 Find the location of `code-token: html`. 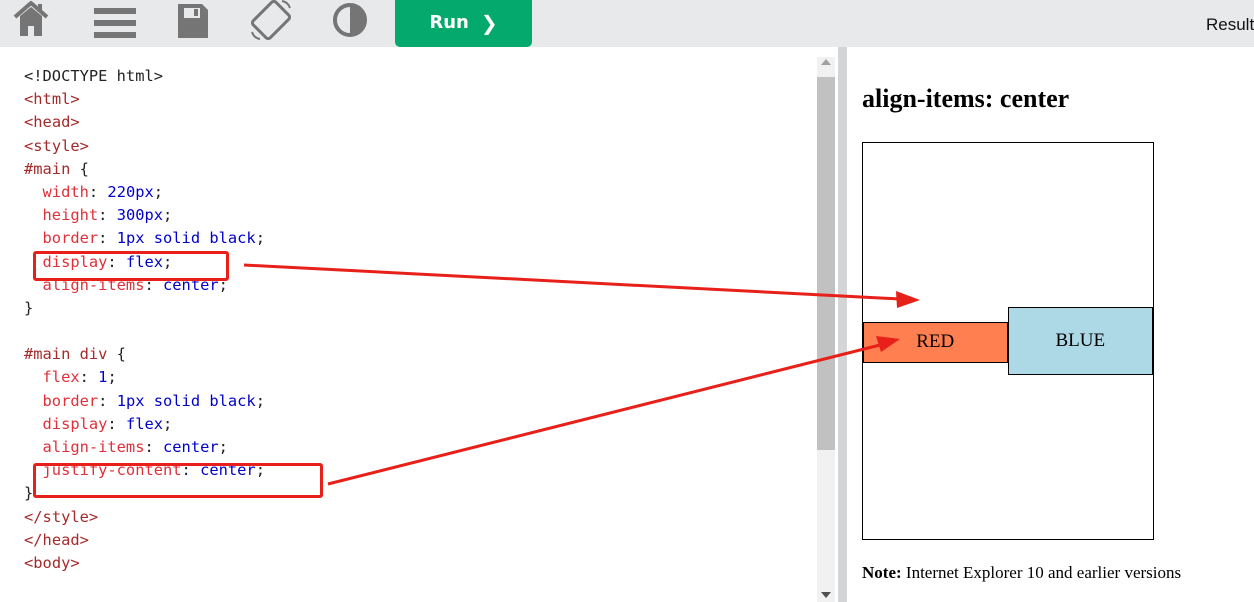

code-token: html is located at coordinates (52, 99).